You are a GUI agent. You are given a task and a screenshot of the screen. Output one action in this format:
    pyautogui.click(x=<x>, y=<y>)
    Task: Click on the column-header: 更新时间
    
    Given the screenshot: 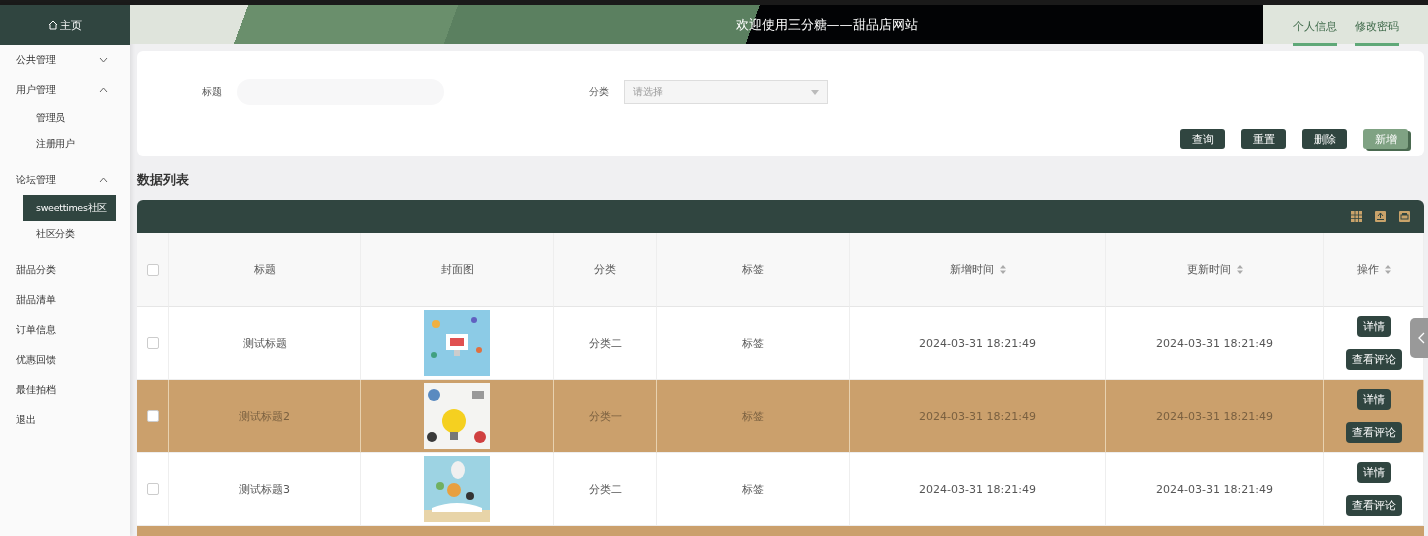 What is the action you would take?
    pyautogui.click(x=1215, y=270)
    